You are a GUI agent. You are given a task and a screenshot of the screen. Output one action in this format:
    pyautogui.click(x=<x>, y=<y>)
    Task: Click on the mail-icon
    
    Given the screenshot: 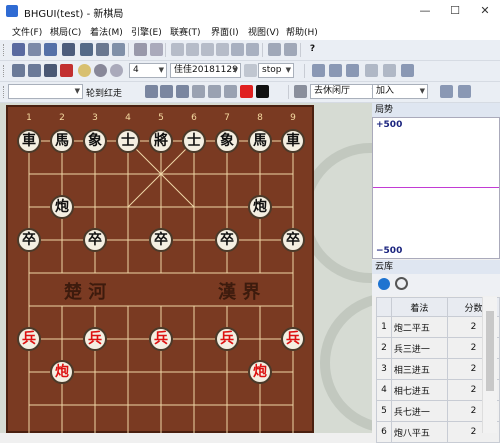 What is the action you would take?
    pyautogui.click(x=102, y=49)
    